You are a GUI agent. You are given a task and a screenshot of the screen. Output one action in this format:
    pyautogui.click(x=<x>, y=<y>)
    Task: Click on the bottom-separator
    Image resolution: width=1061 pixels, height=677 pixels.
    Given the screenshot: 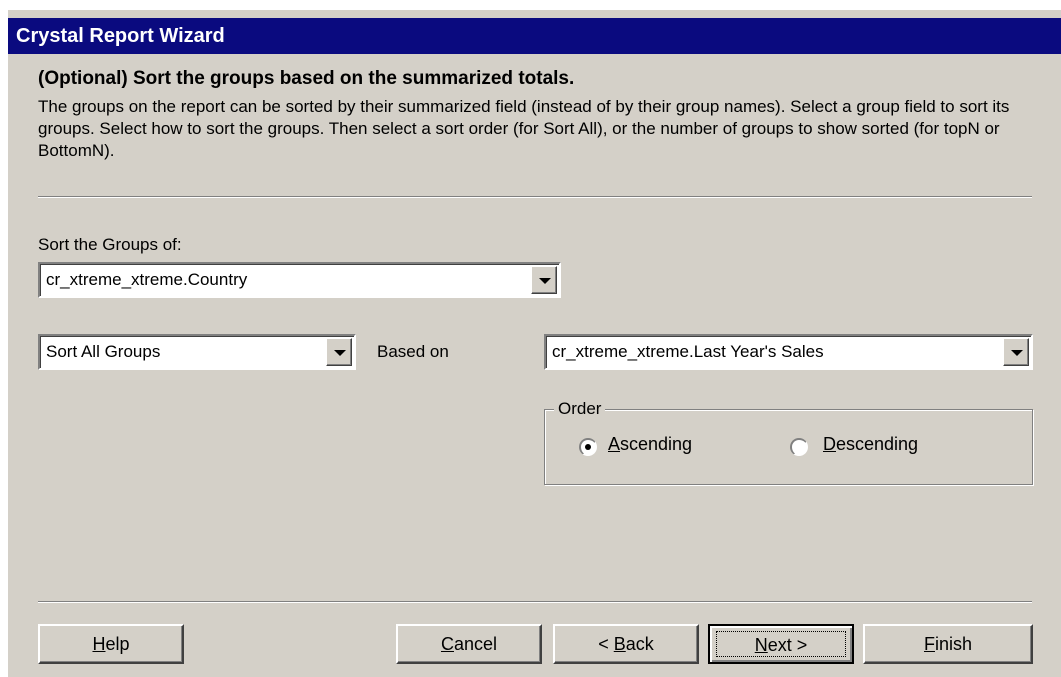 What is the action you would take?
    pyautogui.click(x=535, y=602)
    